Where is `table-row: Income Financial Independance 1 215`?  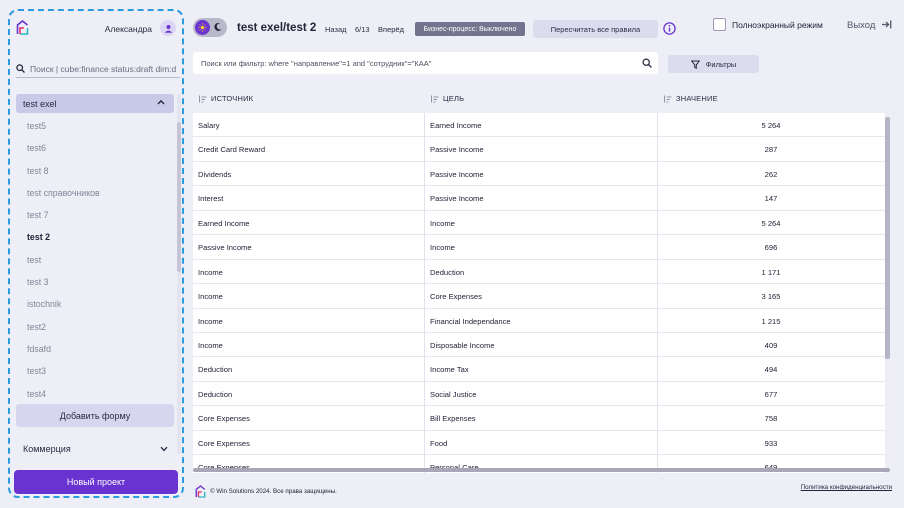
table-row: Income Financial Independance 1 215 is located at coordinates (539, 321).